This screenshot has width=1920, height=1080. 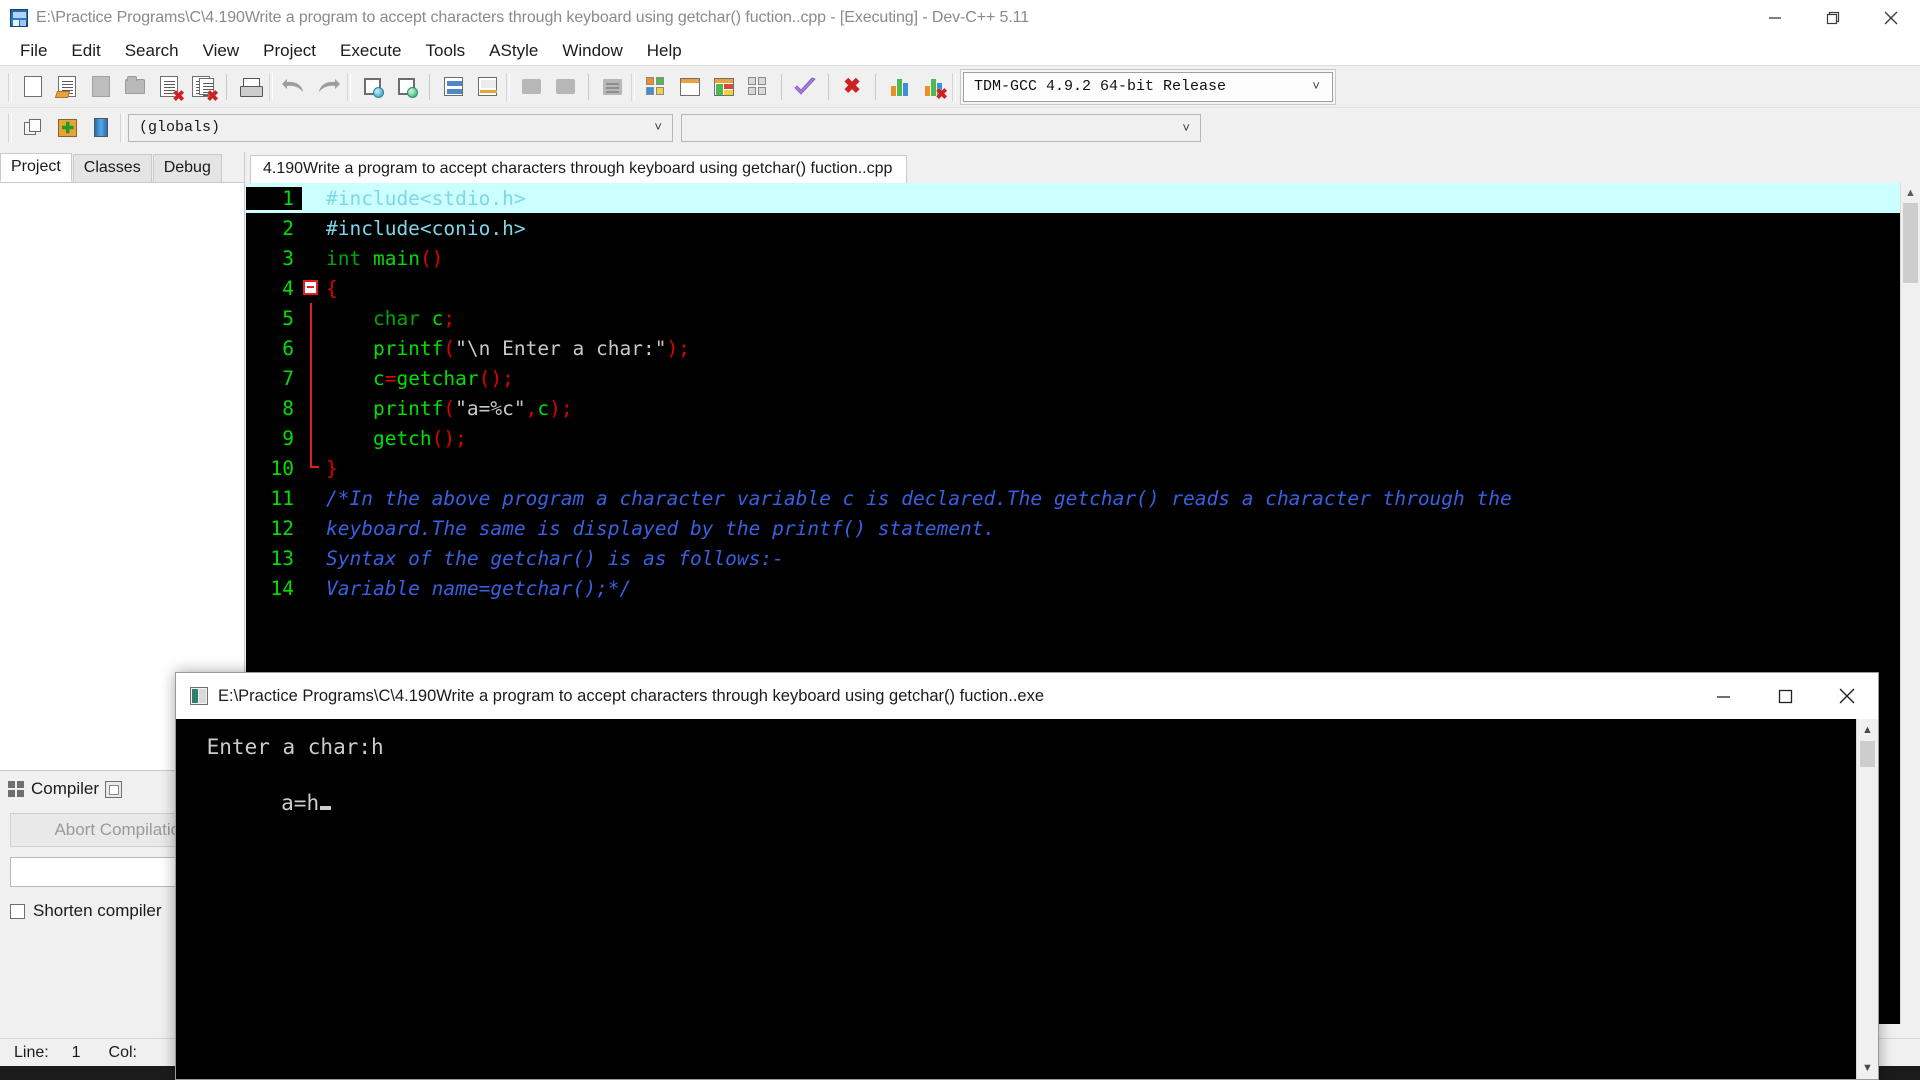 What do you see at coordinates (933, 87) in the screenshot?
I see `delete-profile-icon: ✖` at bounding box center [933, 87].